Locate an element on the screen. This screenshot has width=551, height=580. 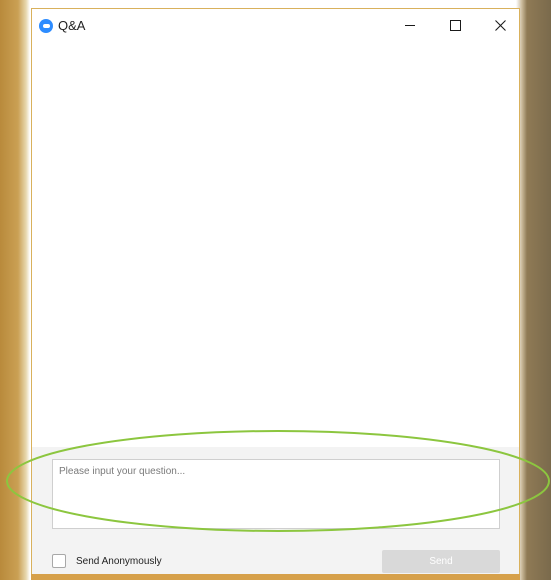
close-icon is located at coordinates (500, 25).